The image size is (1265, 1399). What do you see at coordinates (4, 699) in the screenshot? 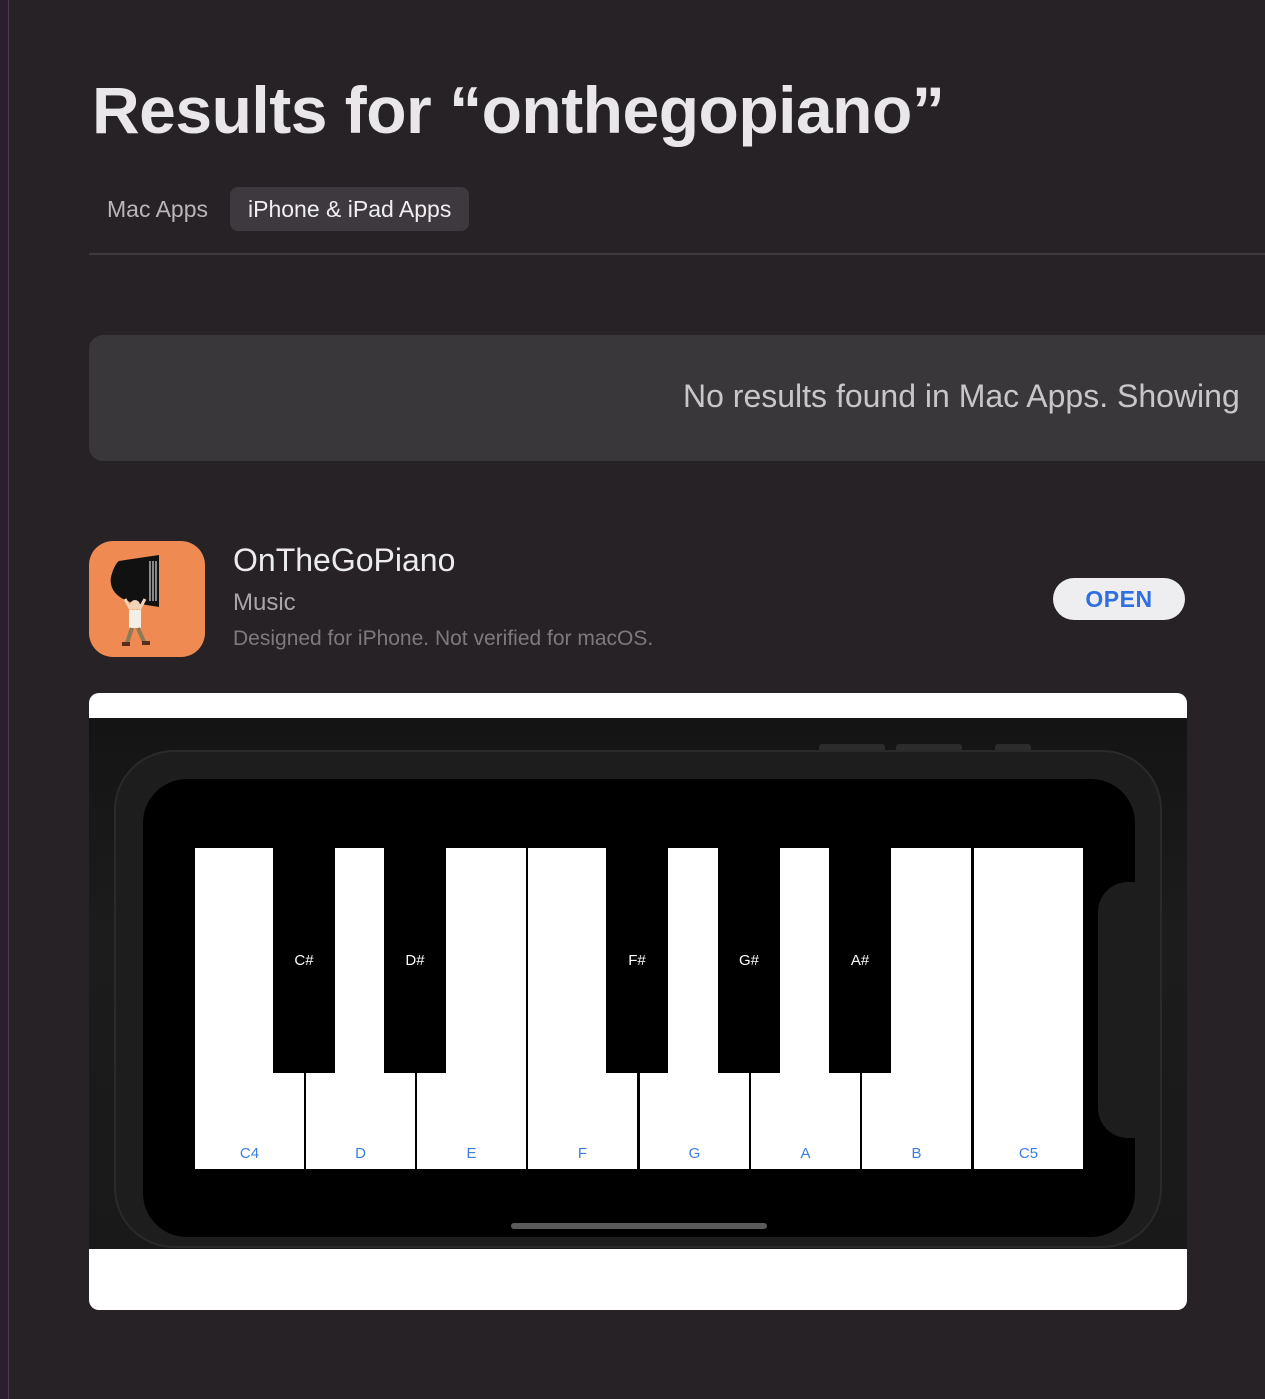
I see `window-left-edge` at bounding box center [4, 699].